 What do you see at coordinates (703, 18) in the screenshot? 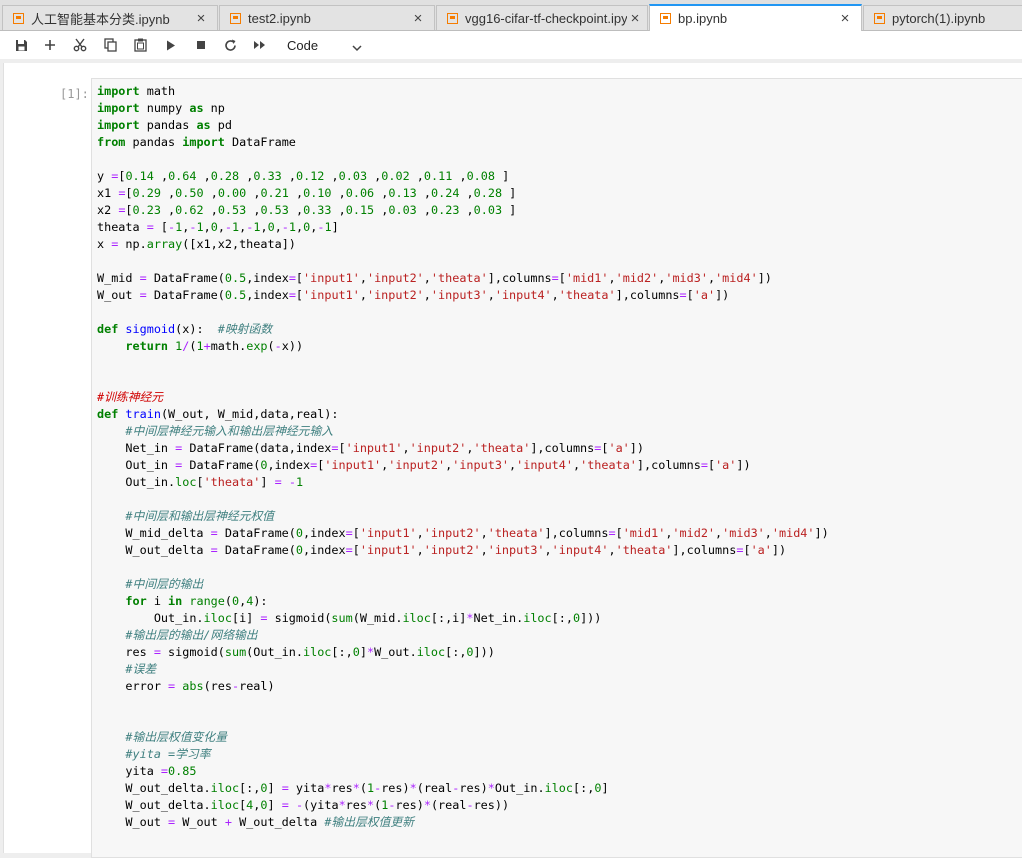
I see `tab-label: bp.ipynb` at bounding box center [703, 18].